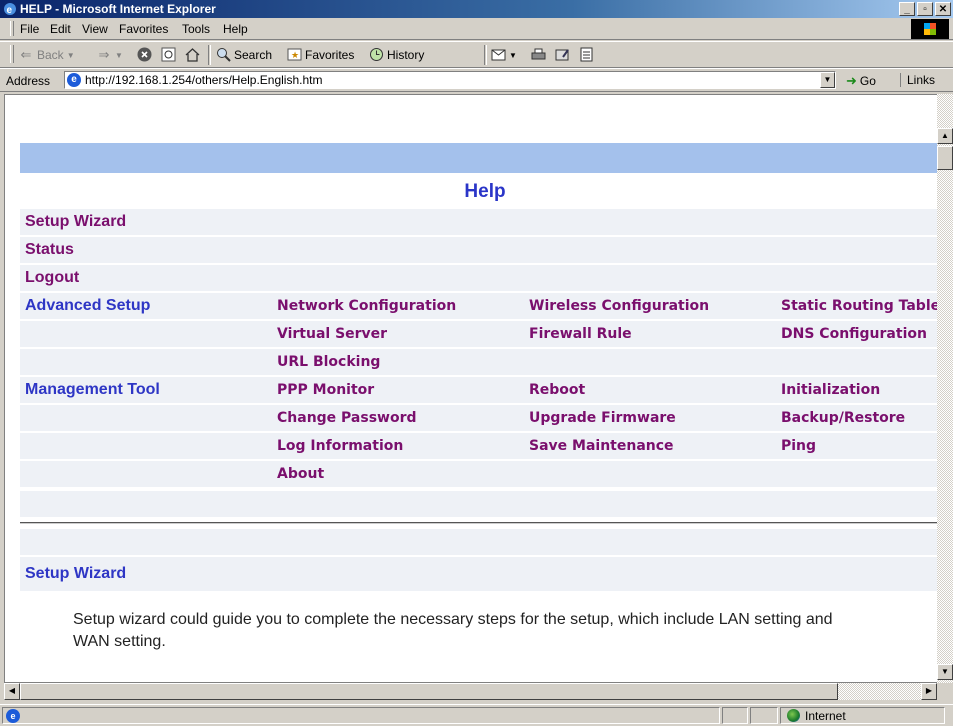 The width and height of the screenshot is (953, 726). I want to click on go-button: ➜ Go, so click(861, 81).